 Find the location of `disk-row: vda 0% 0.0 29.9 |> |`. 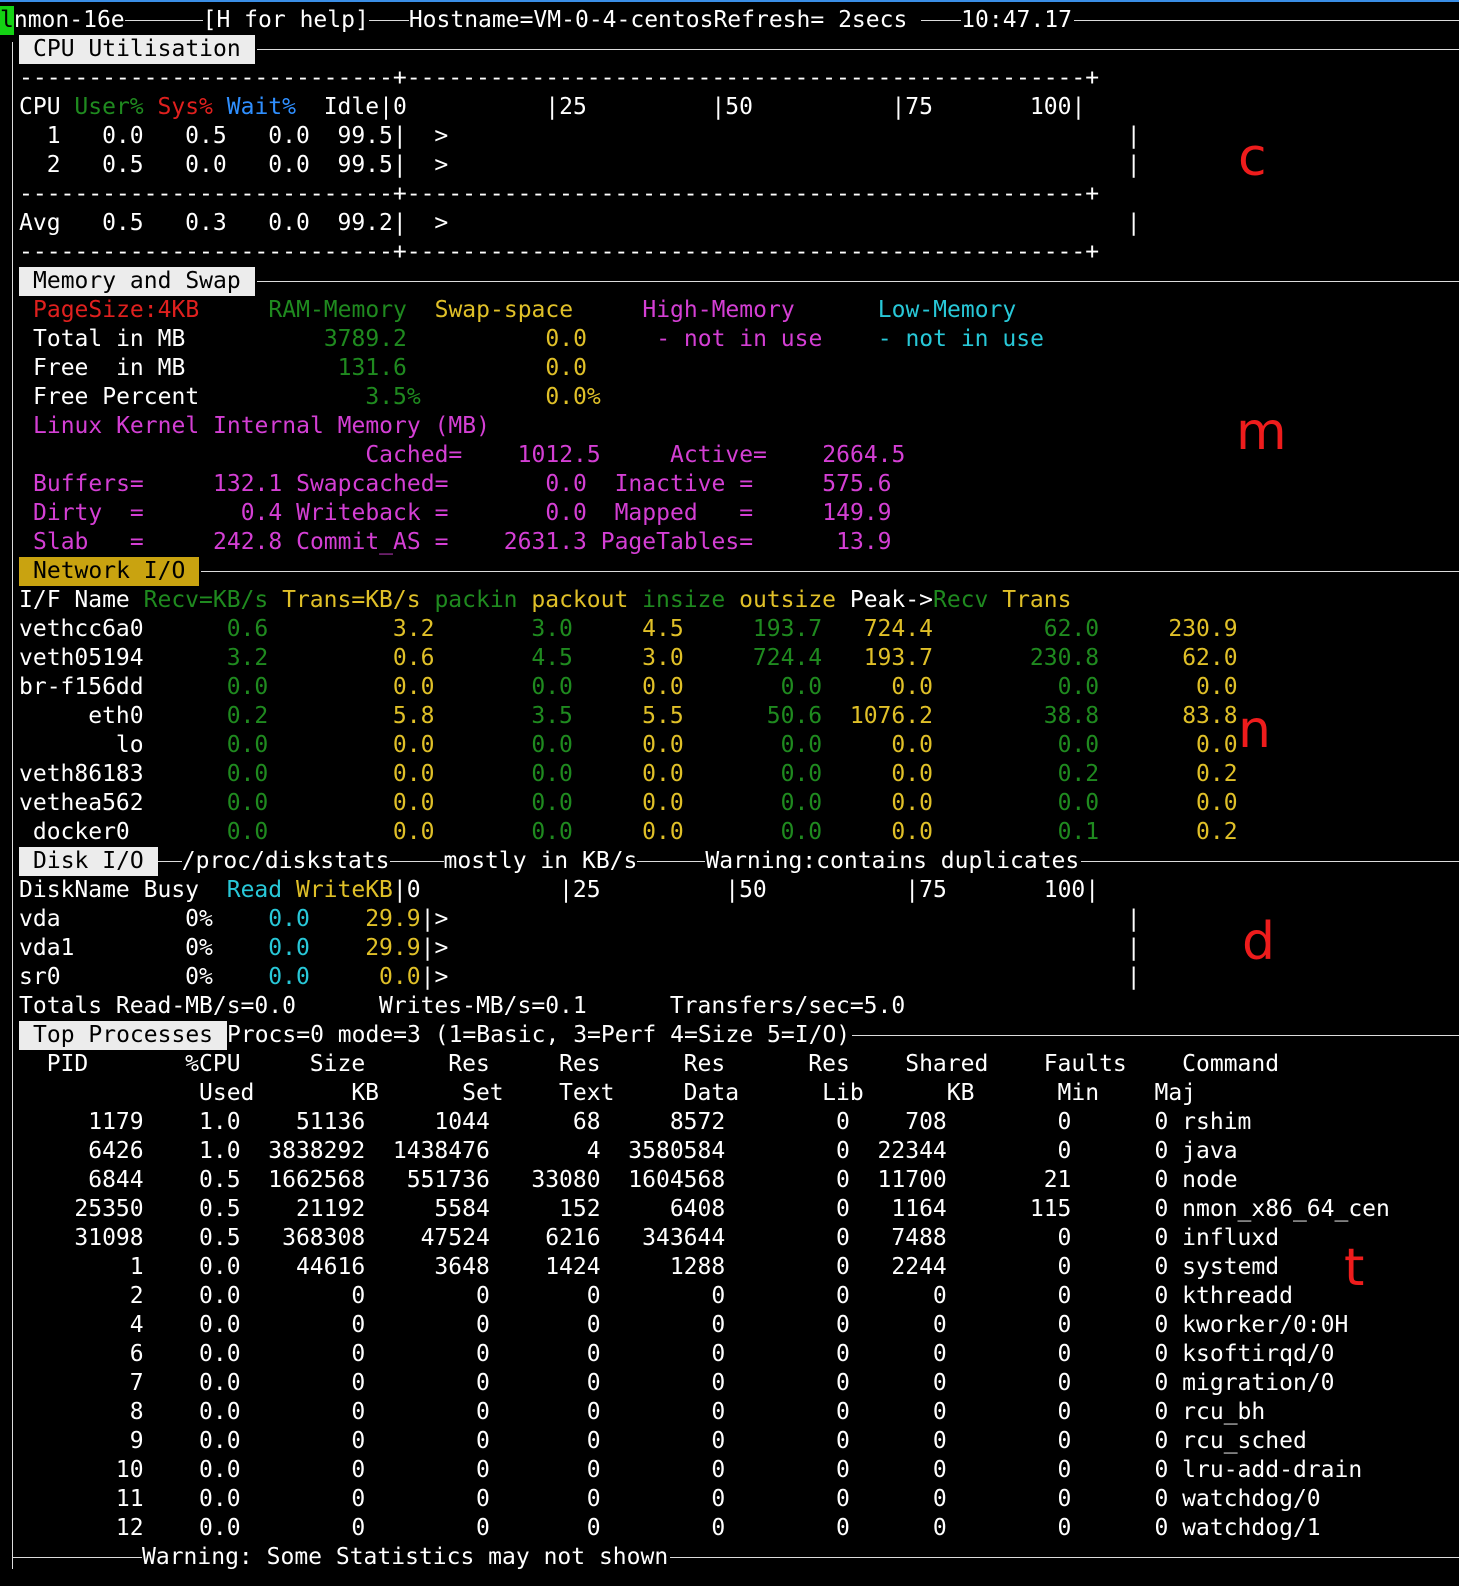

disk-row: vda 0% 0.0 29.9 |> | is located at coordinates (580, 919).